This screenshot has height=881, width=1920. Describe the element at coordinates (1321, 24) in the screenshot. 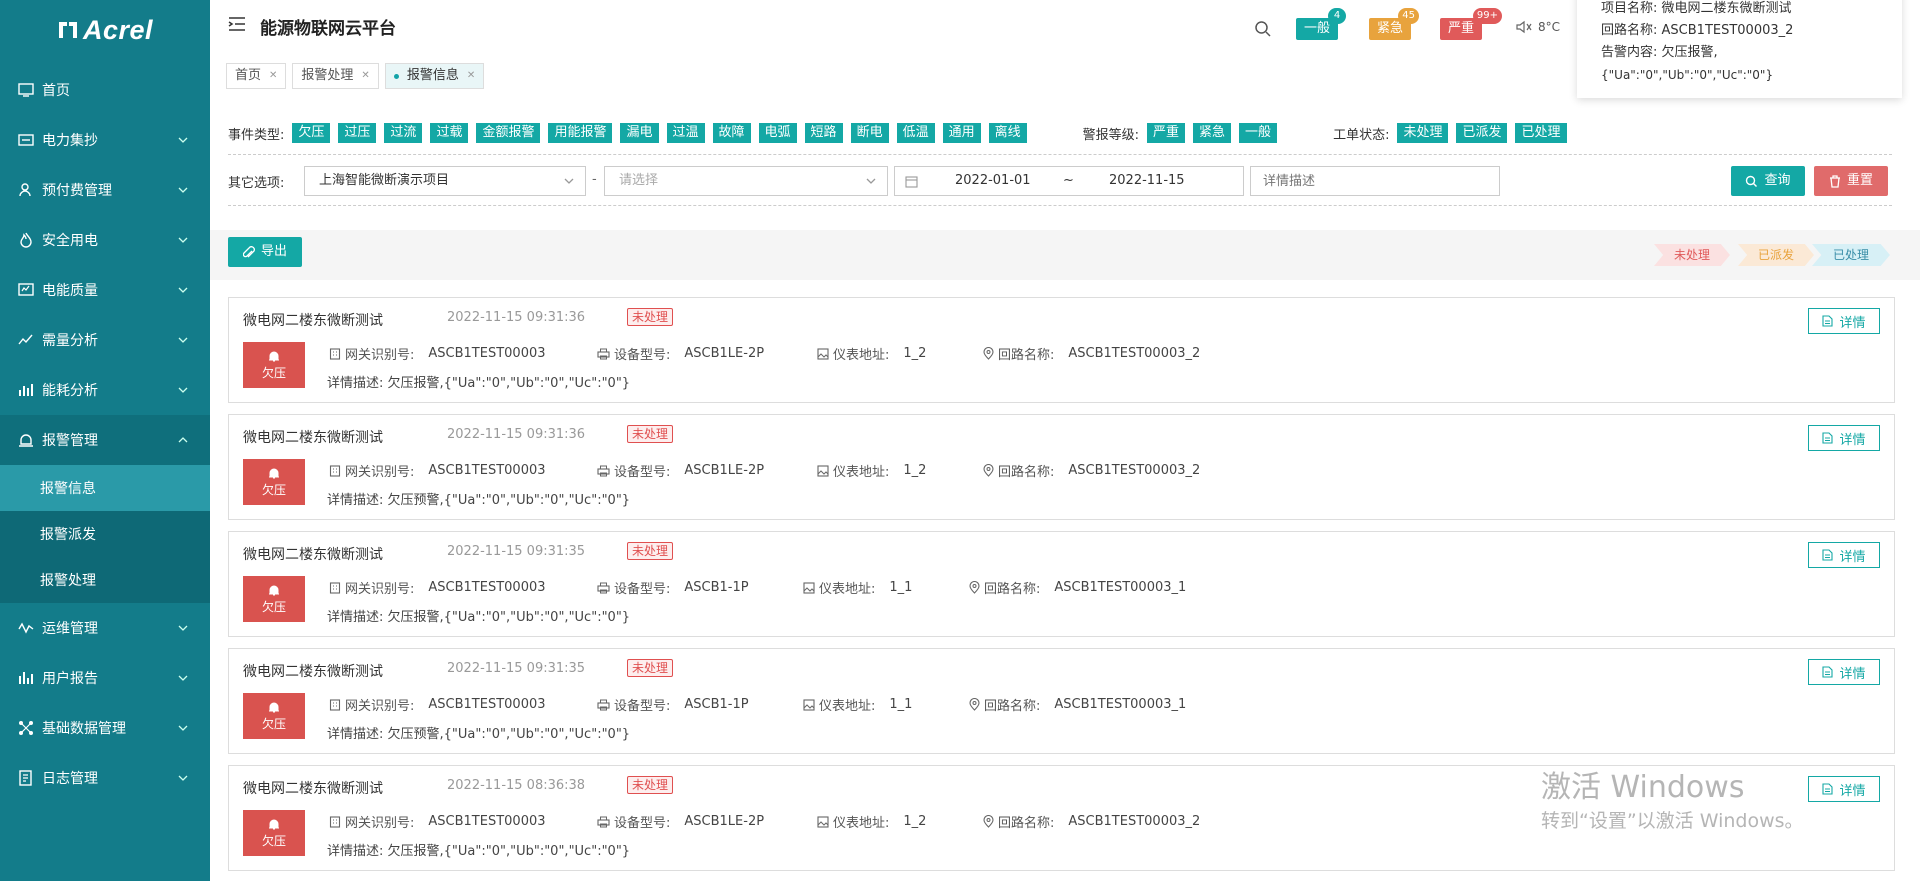

I see `alarm-badge-general: 一般 4` at that location.